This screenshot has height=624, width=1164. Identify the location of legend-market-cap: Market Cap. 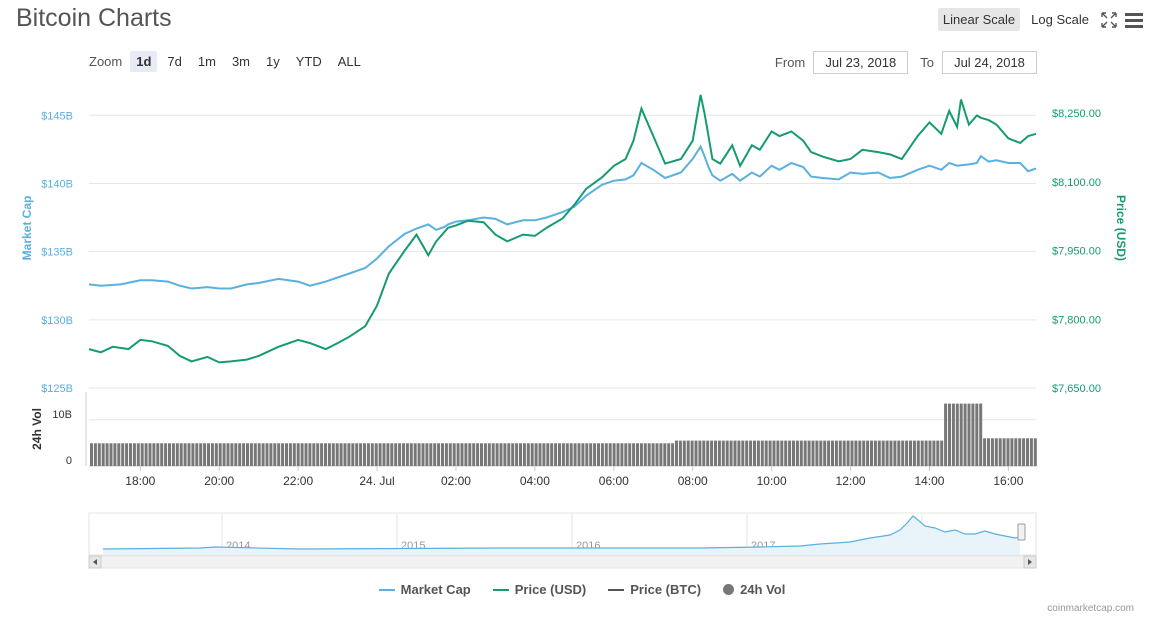
(424, 589).